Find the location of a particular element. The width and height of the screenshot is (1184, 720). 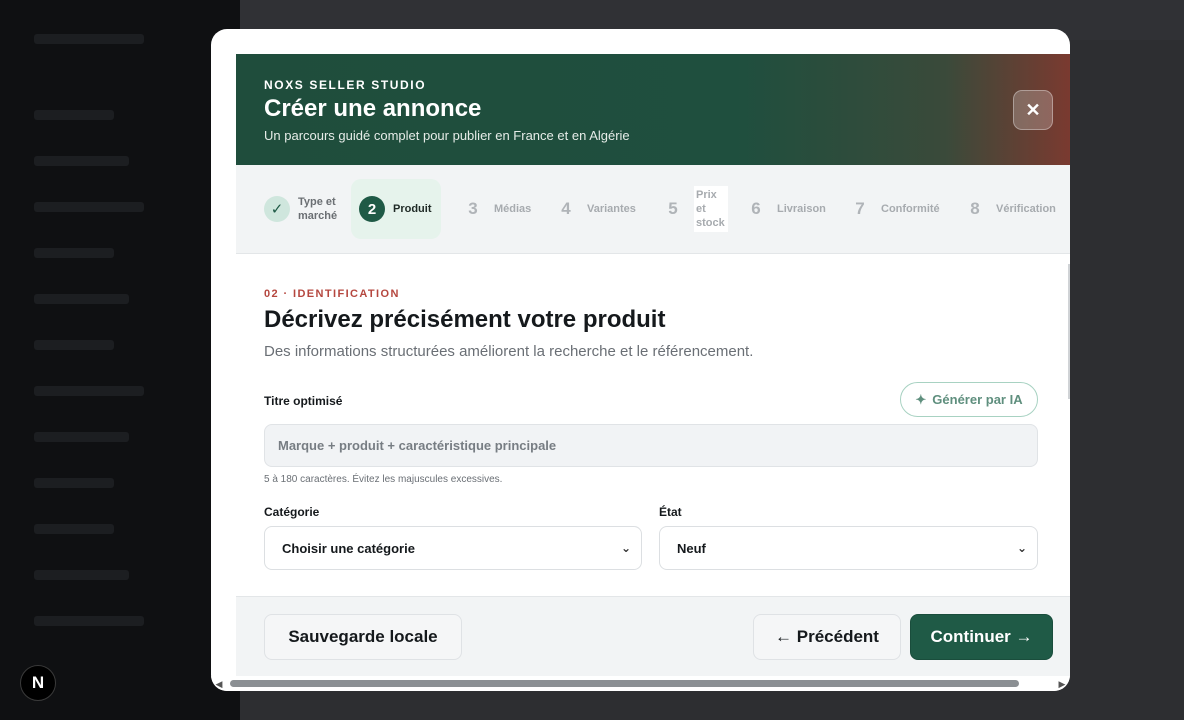

close-button: ✕ is located at coordinates (1033, 110).